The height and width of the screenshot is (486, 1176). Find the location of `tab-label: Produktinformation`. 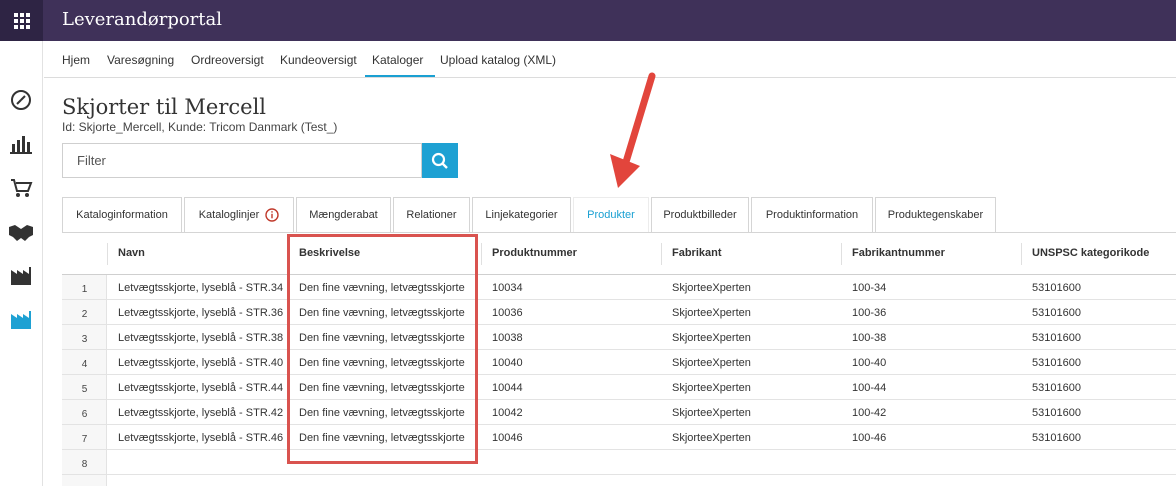

tab-label: Produktinformation is located at coordinates (812, 215).